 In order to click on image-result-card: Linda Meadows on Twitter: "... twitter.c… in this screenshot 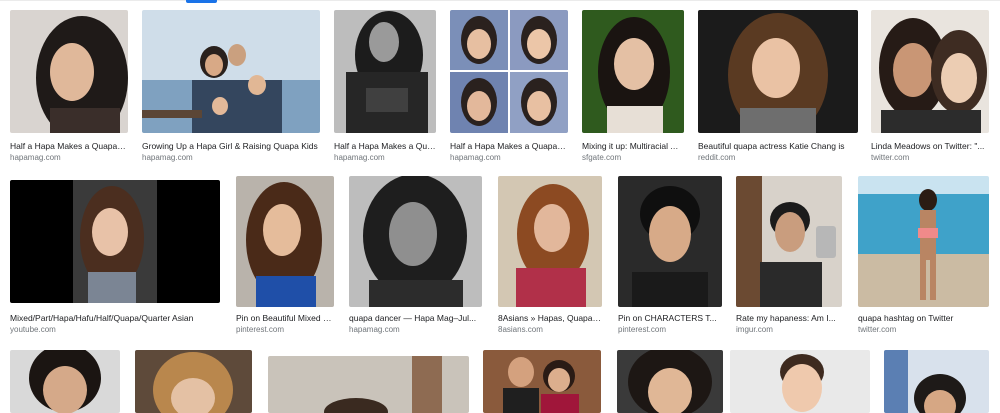, I will do `click(930, 87)`.